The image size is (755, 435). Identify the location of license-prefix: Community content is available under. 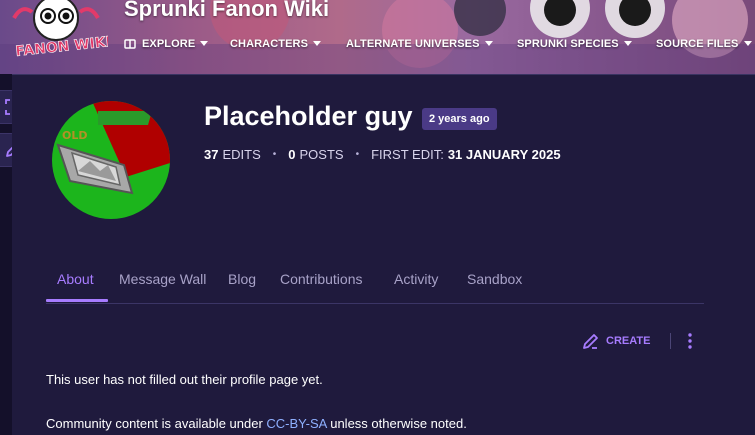
(156, 423).